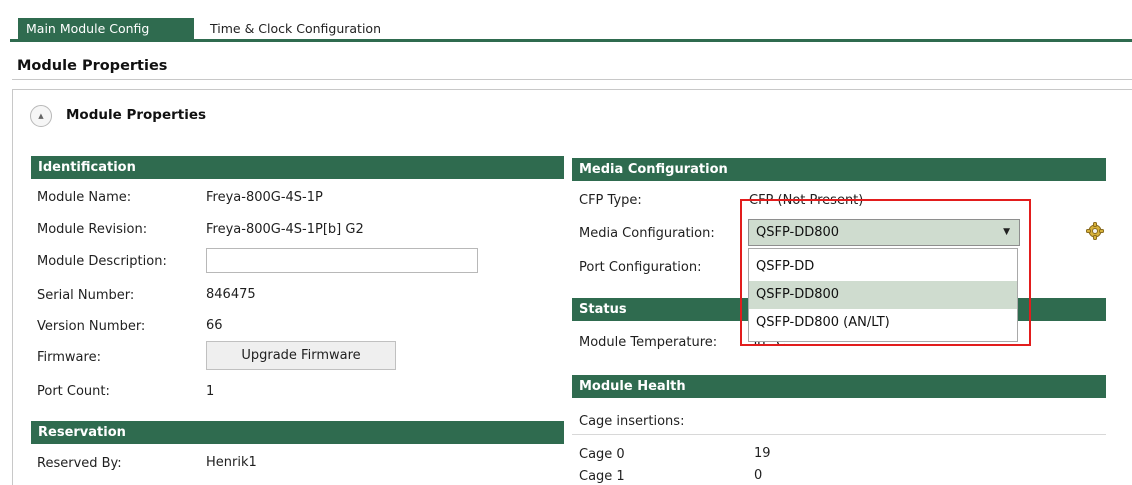  What do you see at coordinates (92, 66) in the screenshot?
I see `page-title: Module Properties` at bounding box center [92, 66].